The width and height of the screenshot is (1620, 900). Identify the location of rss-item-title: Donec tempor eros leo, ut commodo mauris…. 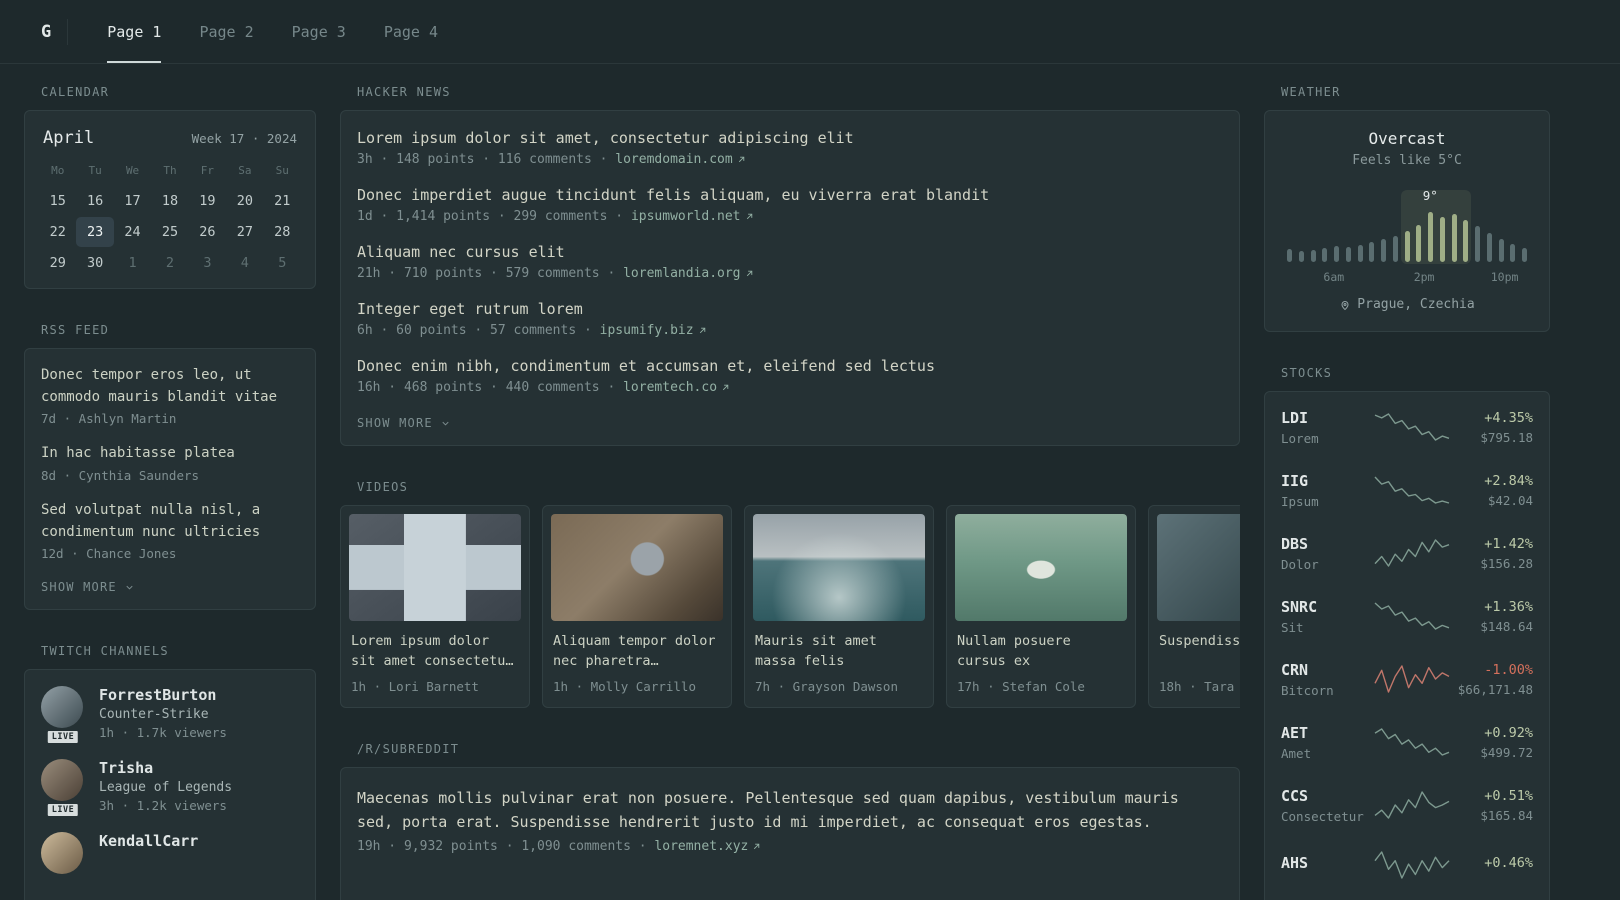
(170, 386).